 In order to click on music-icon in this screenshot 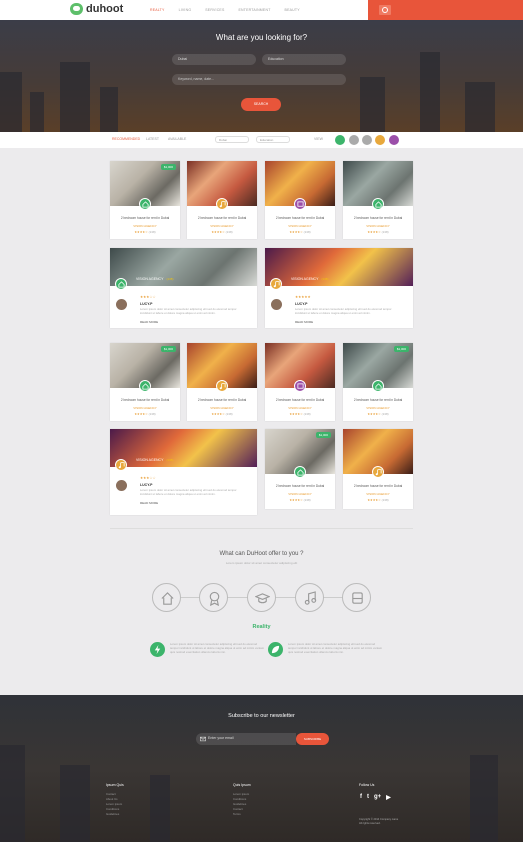, I will do `click(276, 284)`.